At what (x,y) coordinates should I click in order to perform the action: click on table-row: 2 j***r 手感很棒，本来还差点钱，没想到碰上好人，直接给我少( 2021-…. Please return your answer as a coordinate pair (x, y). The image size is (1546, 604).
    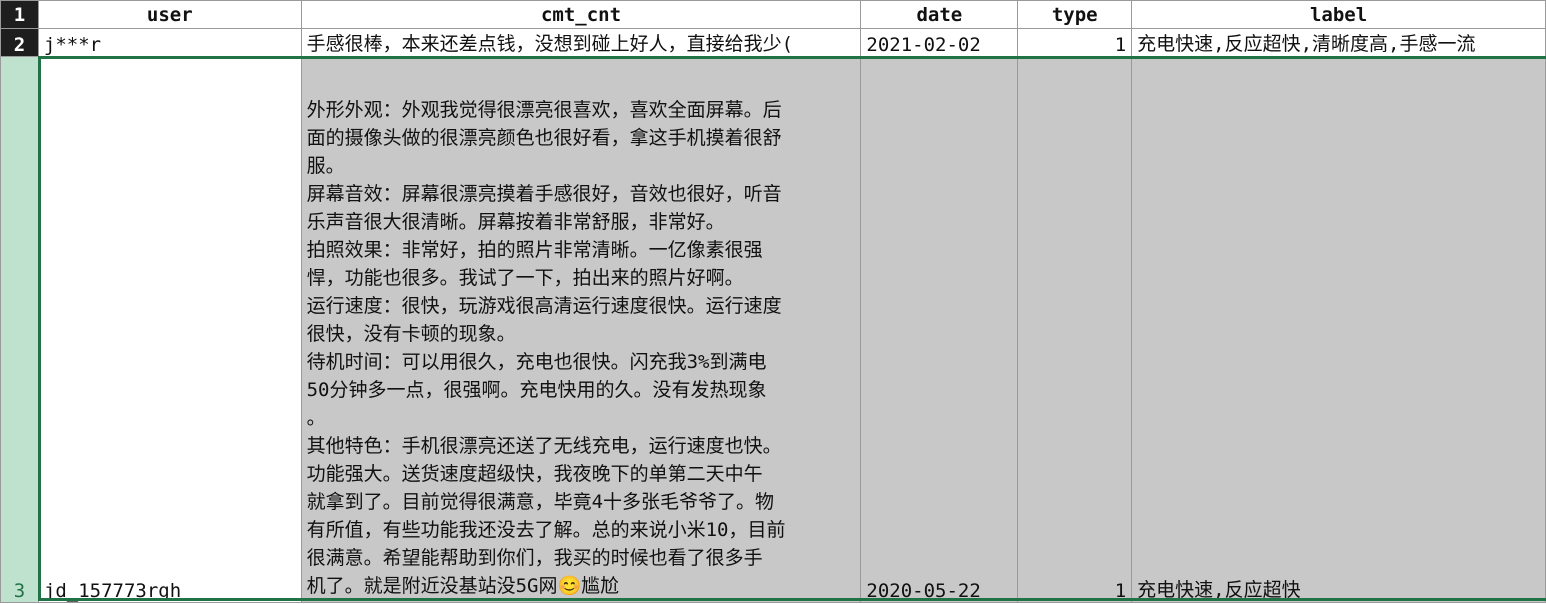
    Looking at the image, I should click on (773, 42).